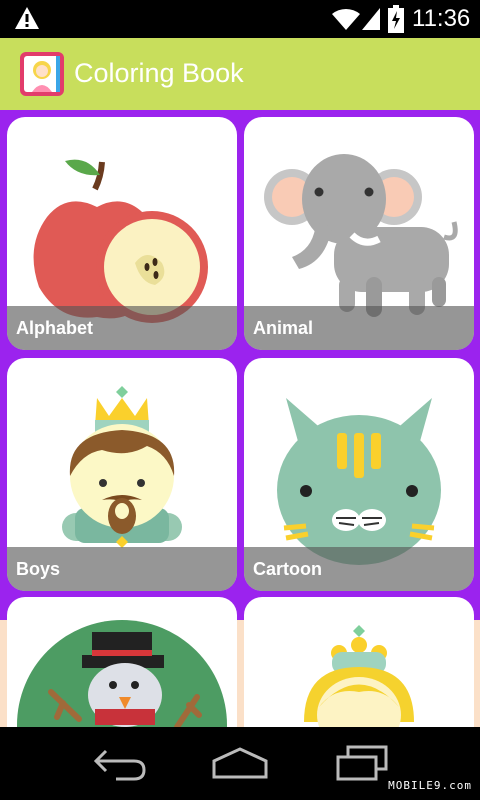 This screenshot has height=800, width=480. What do you see at coordinates (120, 763) in the screenshot?
I see `back-icon` at bounding box center [120, 763].